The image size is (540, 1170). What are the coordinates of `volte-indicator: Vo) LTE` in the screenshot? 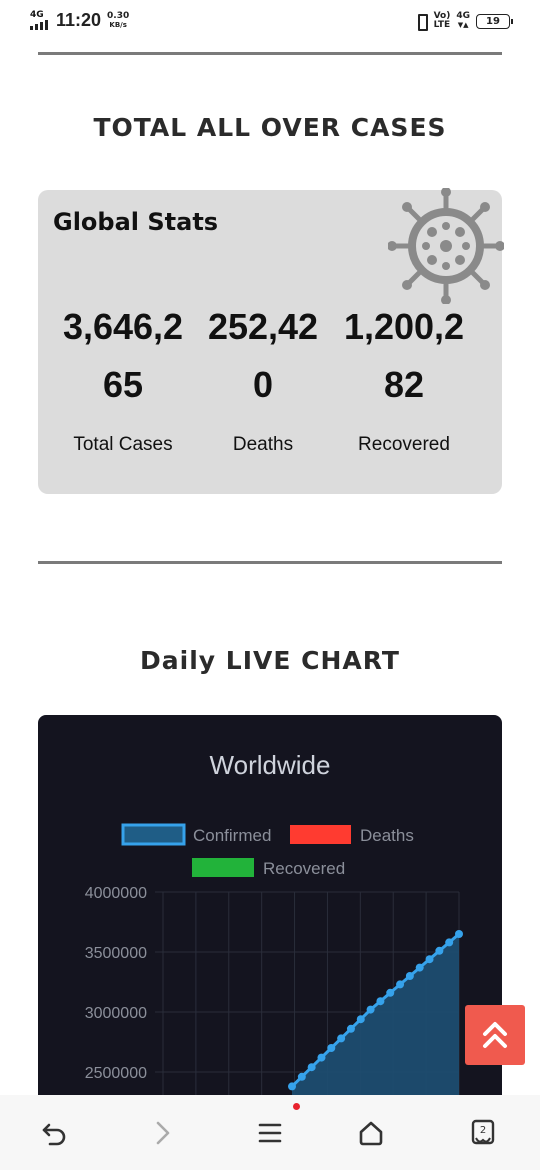 It's located at (442, 21).